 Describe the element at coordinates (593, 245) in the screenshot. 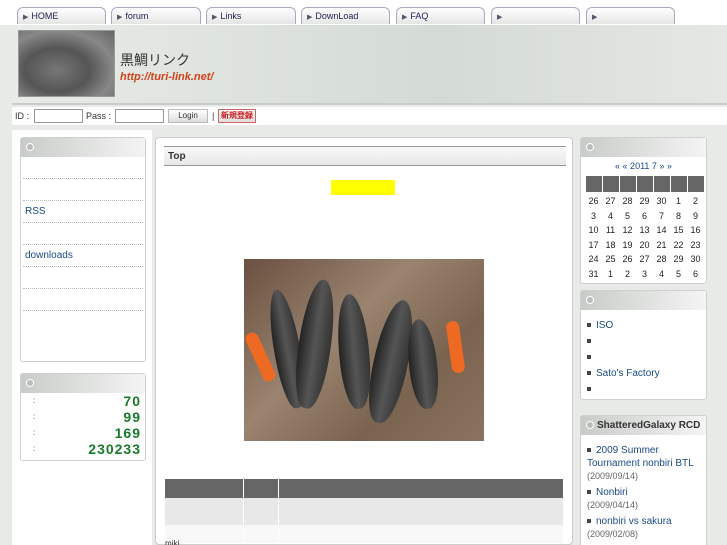

I see `calendar-day: 17` at that location.